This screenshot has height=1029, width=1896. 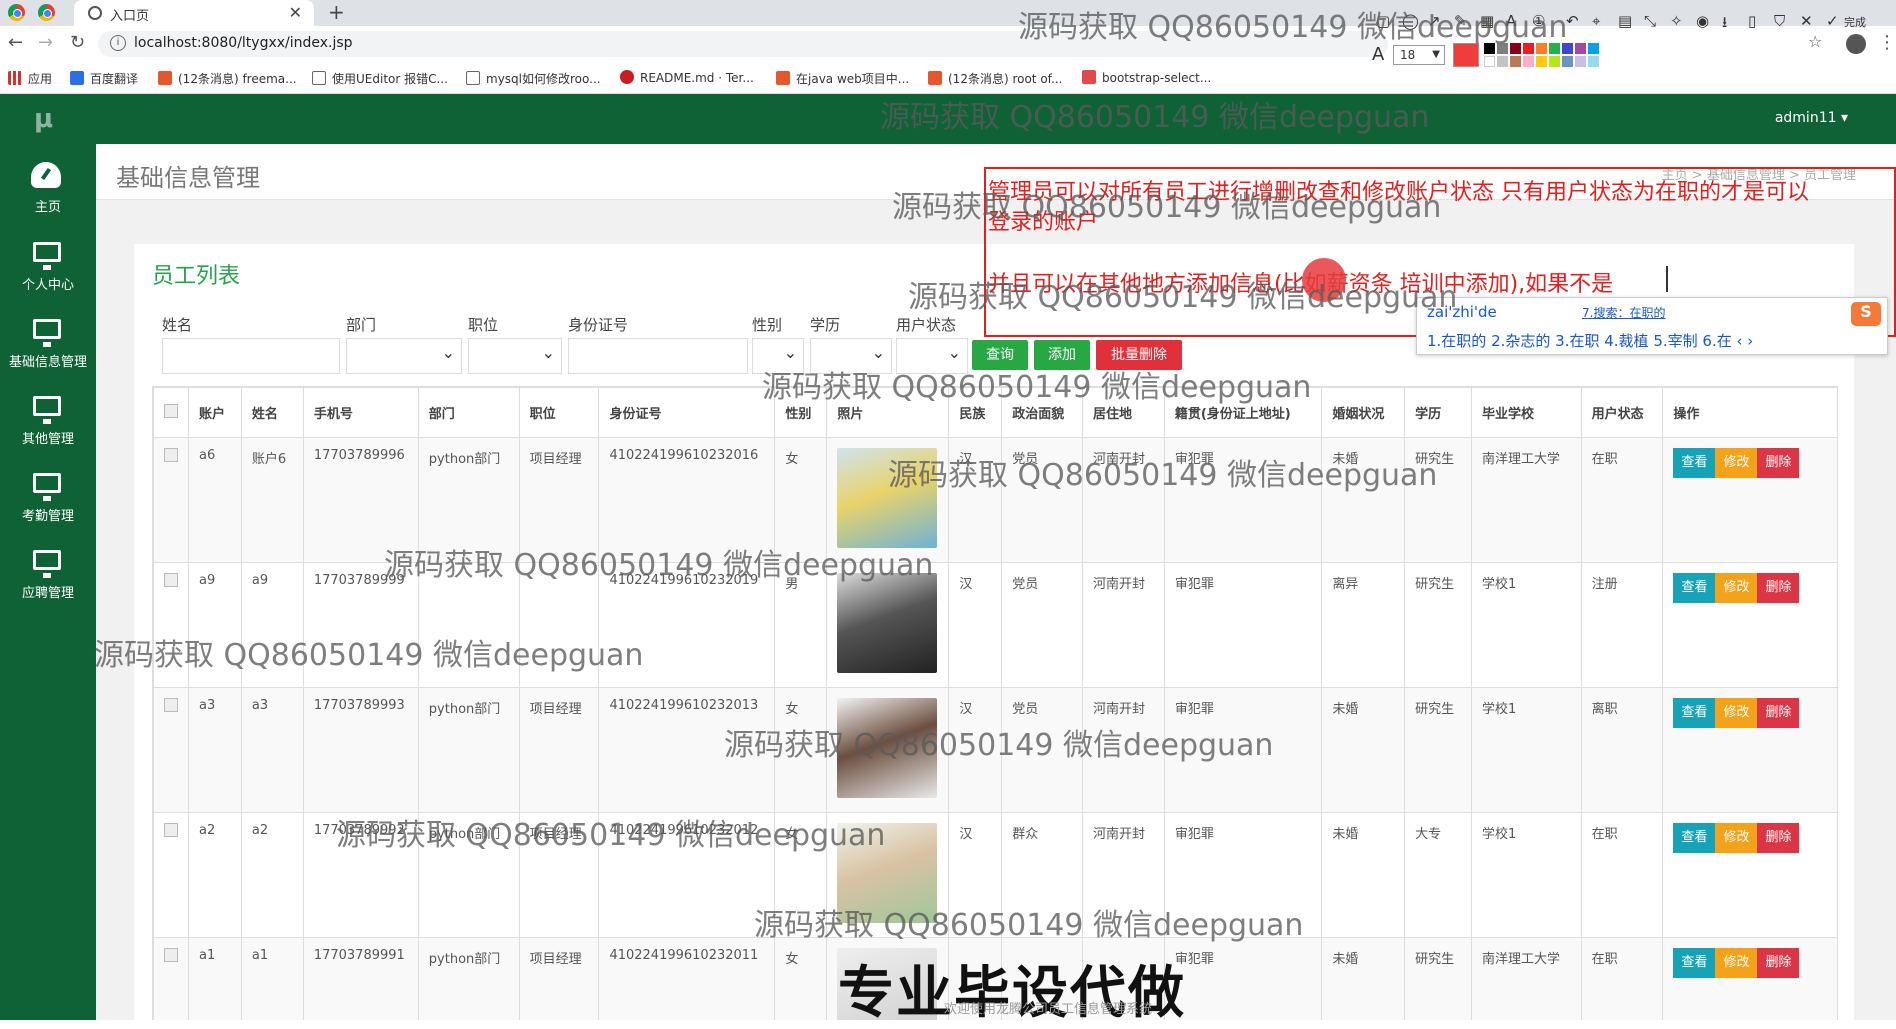 I want to click on pen-icon: ✎, so click(x=1460, y=21).